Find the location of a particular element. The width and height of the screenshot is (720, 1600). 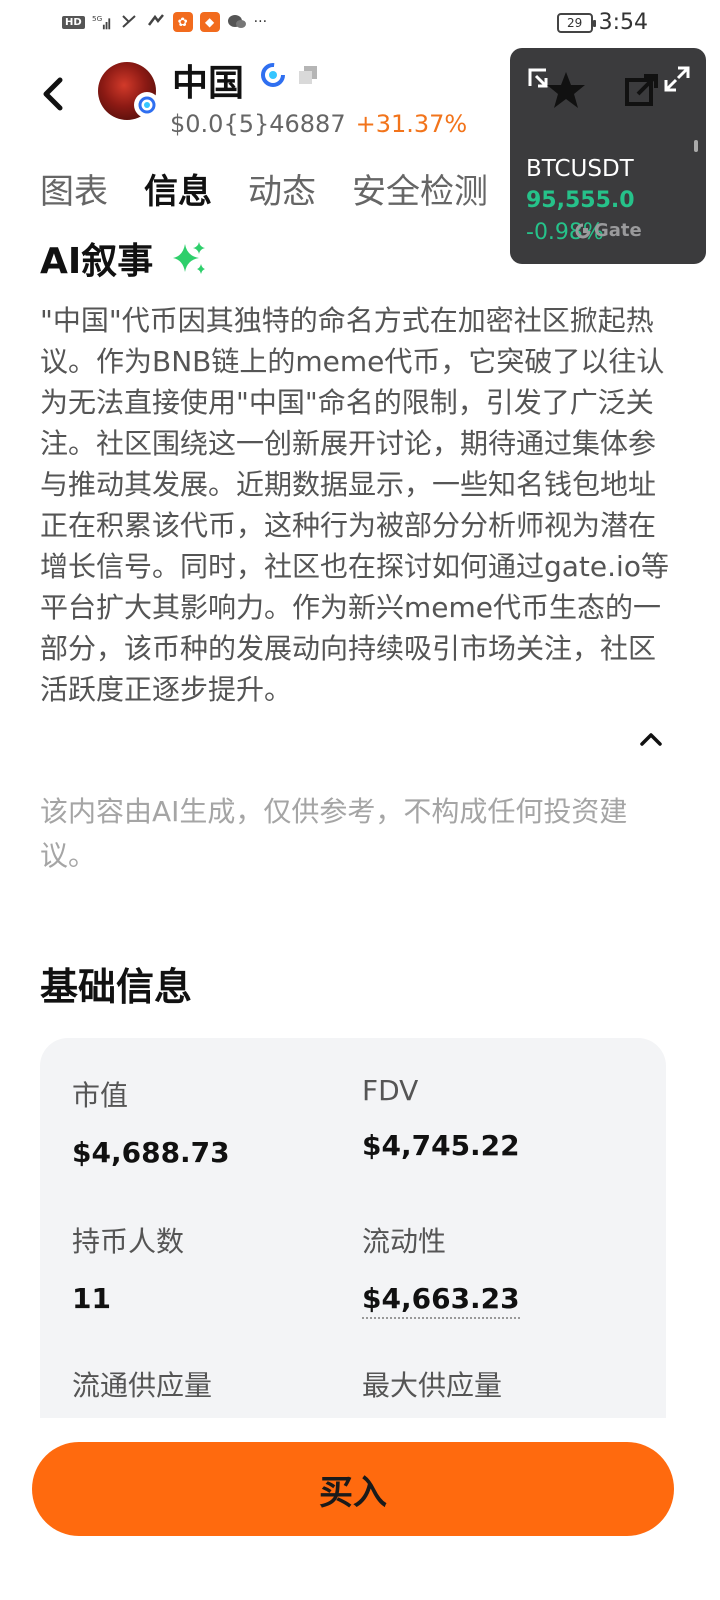

notification-icon is located at coordinates (129, 22).